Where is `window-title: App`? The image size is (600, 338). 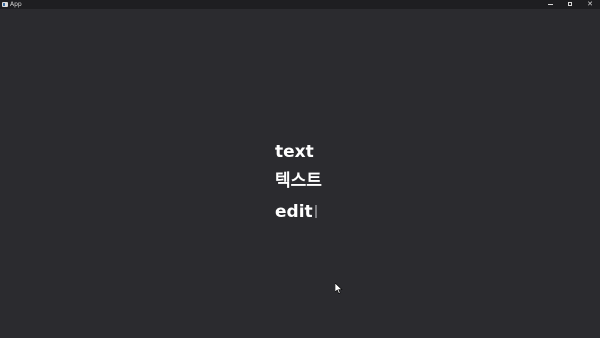
window-title: App is located at coordinates (16, 4).